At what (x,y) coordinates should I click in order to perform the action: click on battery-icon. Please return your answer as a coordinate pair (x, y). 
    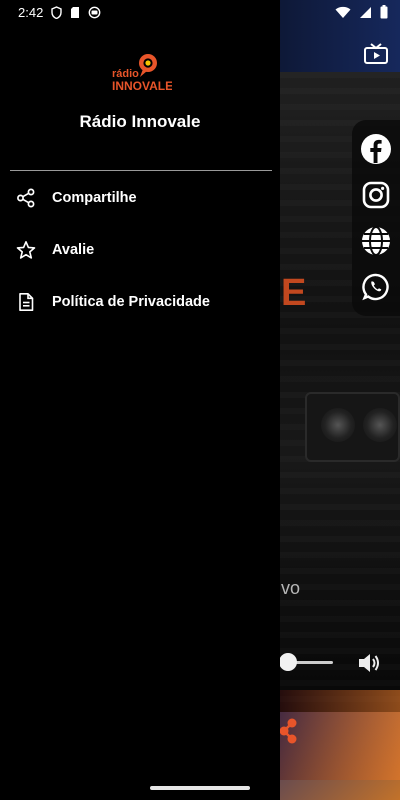
    Looking at the image, I should click on (384, 12).